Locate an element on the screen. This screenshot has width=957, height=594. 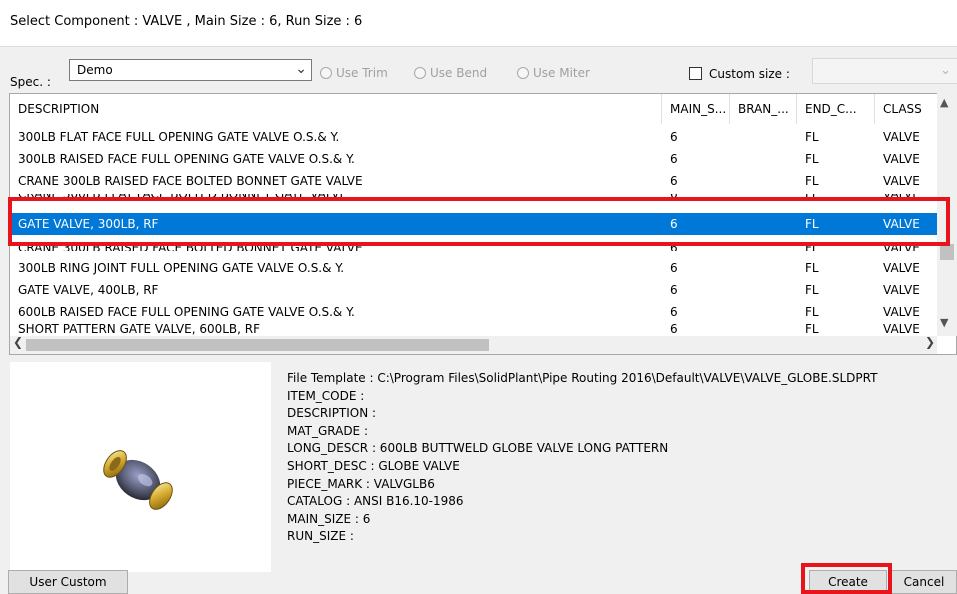
run-size-text: RUN_SIZE : is located at coordinates (320, 536).